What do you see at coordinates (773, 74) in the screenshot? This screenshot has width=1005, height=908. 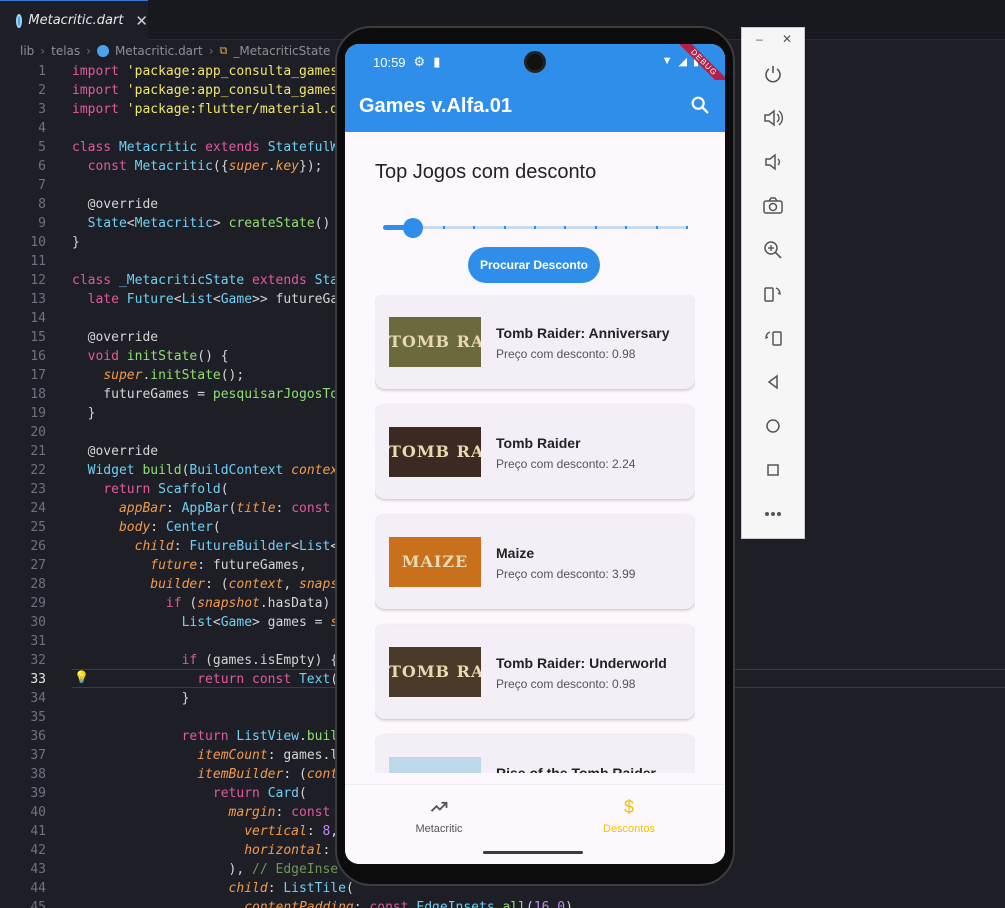 I see `power-button` at bounding box center [773, 74].